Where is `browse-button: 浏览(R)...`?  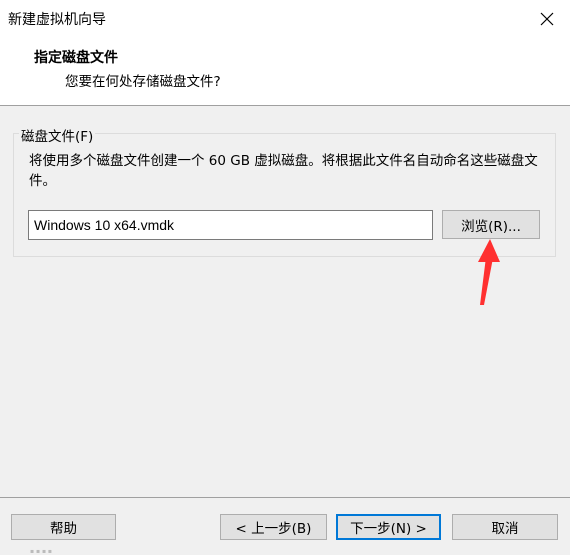
browse-button: 浏览(R)... is located at coordinates (491, 224).